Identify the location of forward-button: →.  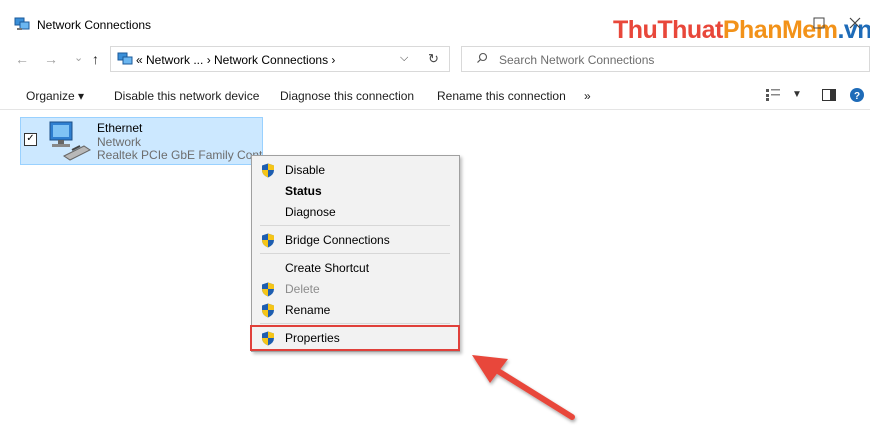
(51, 59).